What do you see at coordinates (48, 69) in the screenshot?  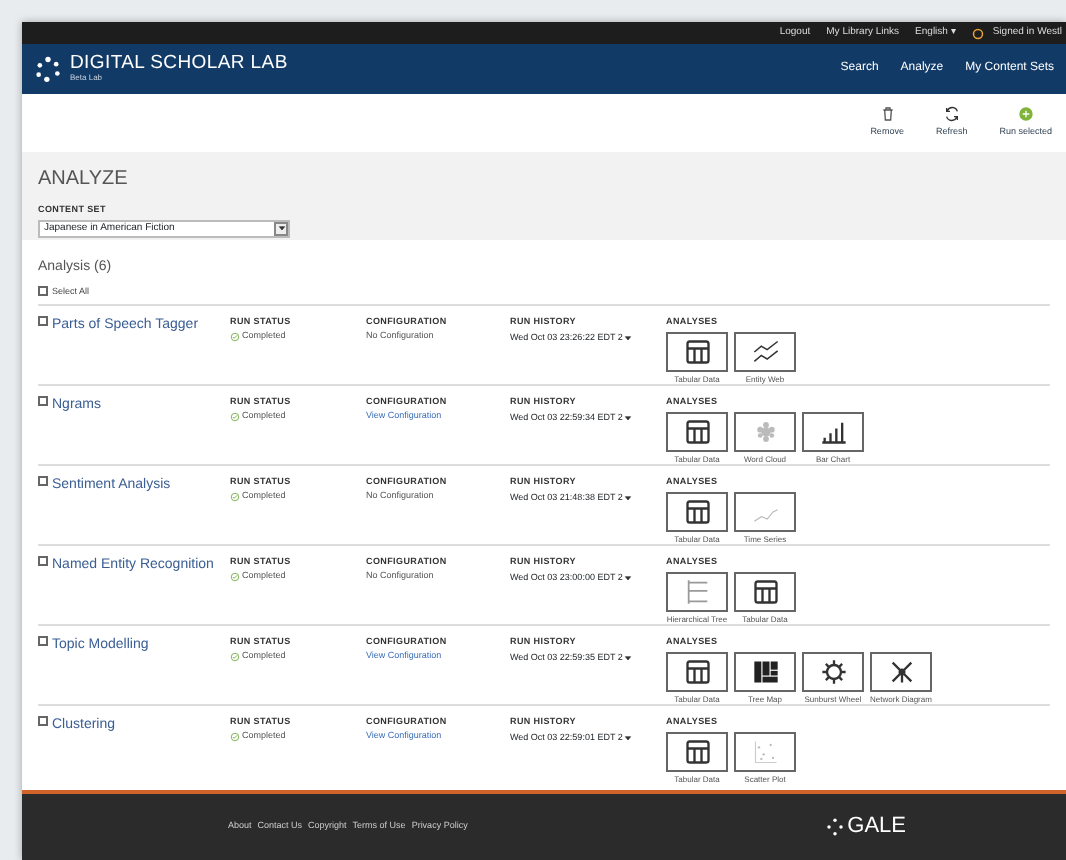 I see `logo-icon` at bounding box center [48, 69].